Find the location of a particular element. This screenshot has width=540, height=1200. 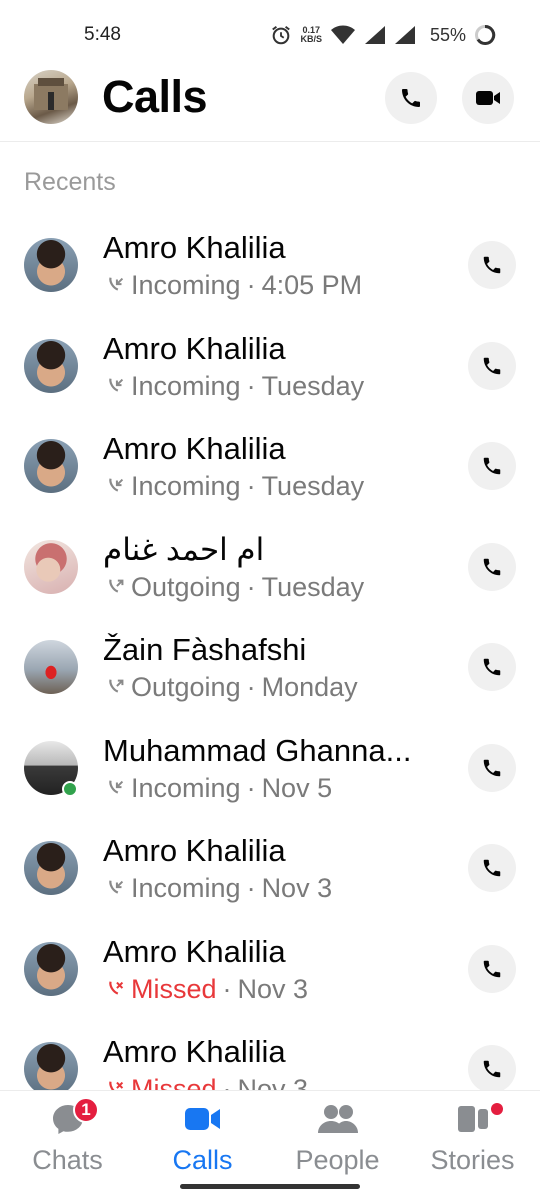

online-status-dot is located at coordinates (70, 788).